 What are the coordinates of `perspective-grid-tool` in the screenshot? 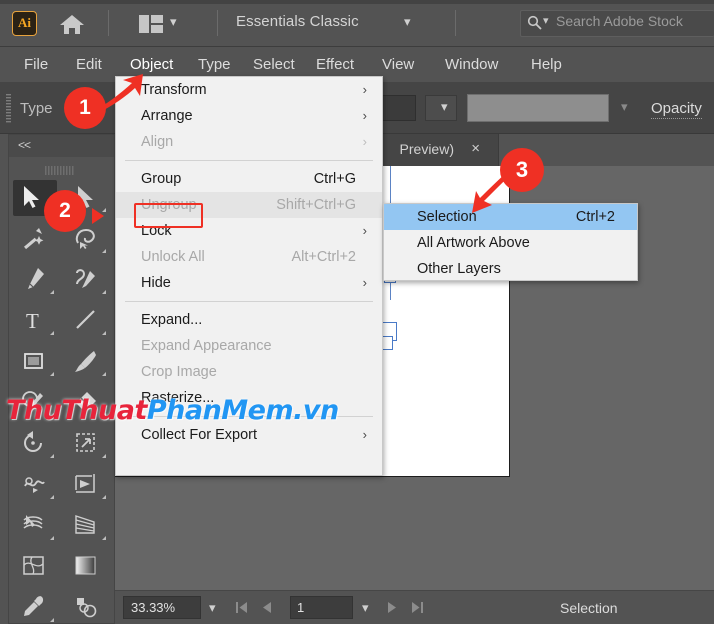 It's located at (87, 525).